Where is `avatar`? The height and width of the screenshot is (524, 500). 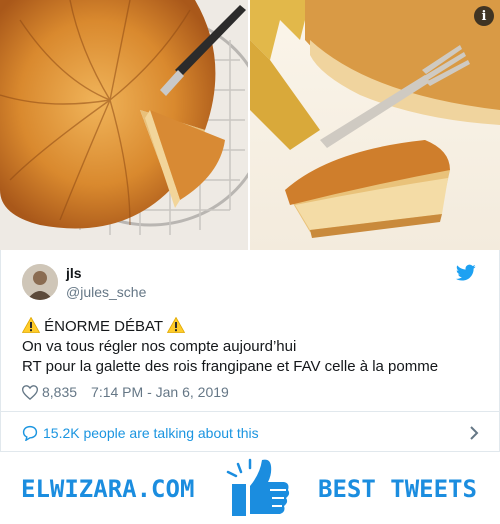
avatar is located at coordinates (40, 282).